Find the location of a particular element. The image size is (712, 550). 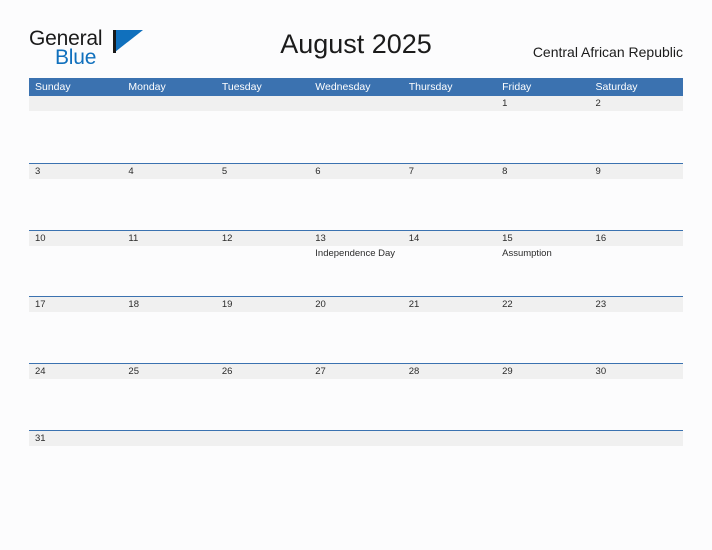

day-cell-17: 17 is located at coordinates (75, 330).